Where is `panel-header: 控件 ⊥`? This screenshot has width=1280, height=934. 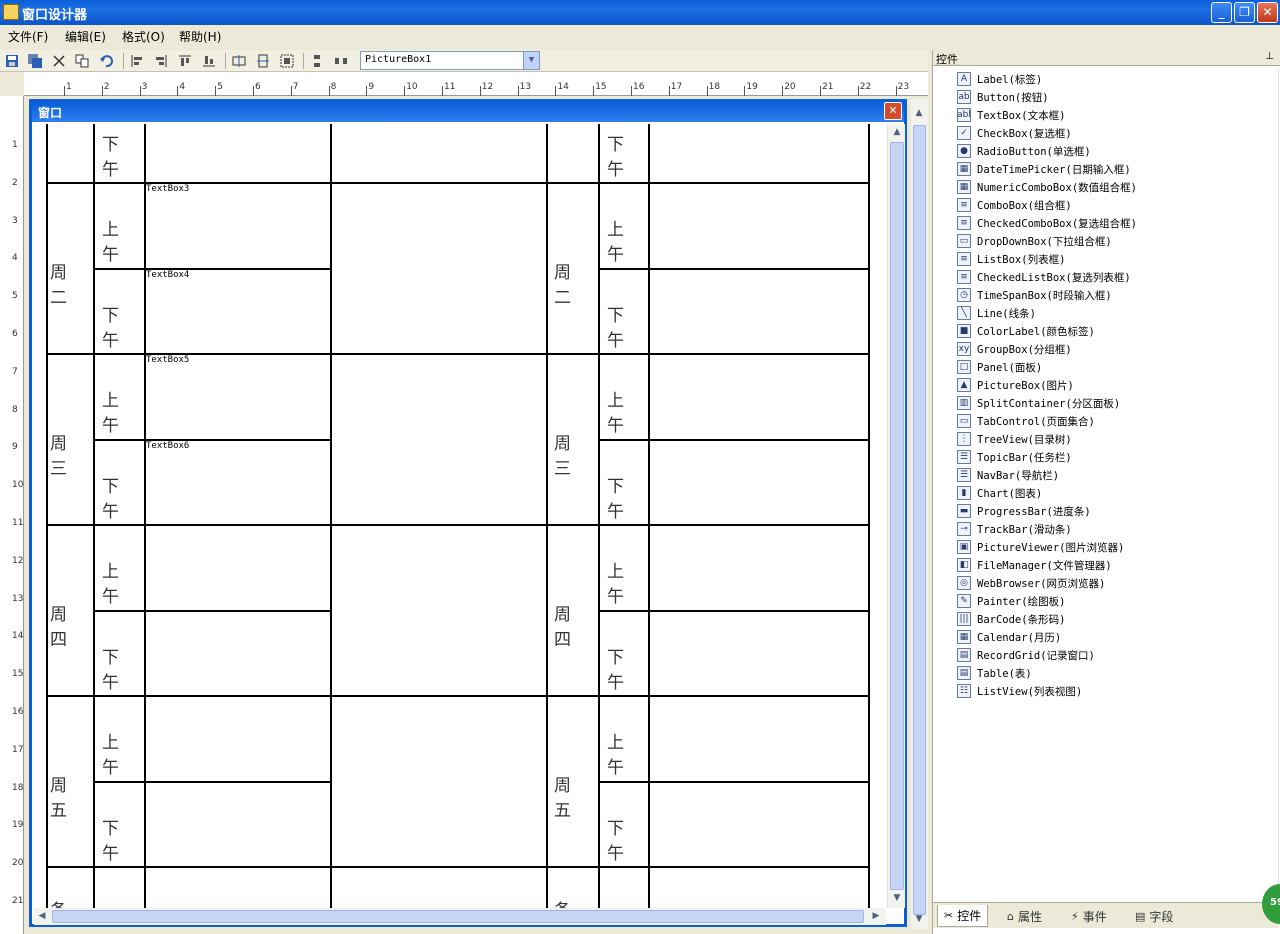 panel-header: 控件 ⊥ is located at coordinates (1106, 58).